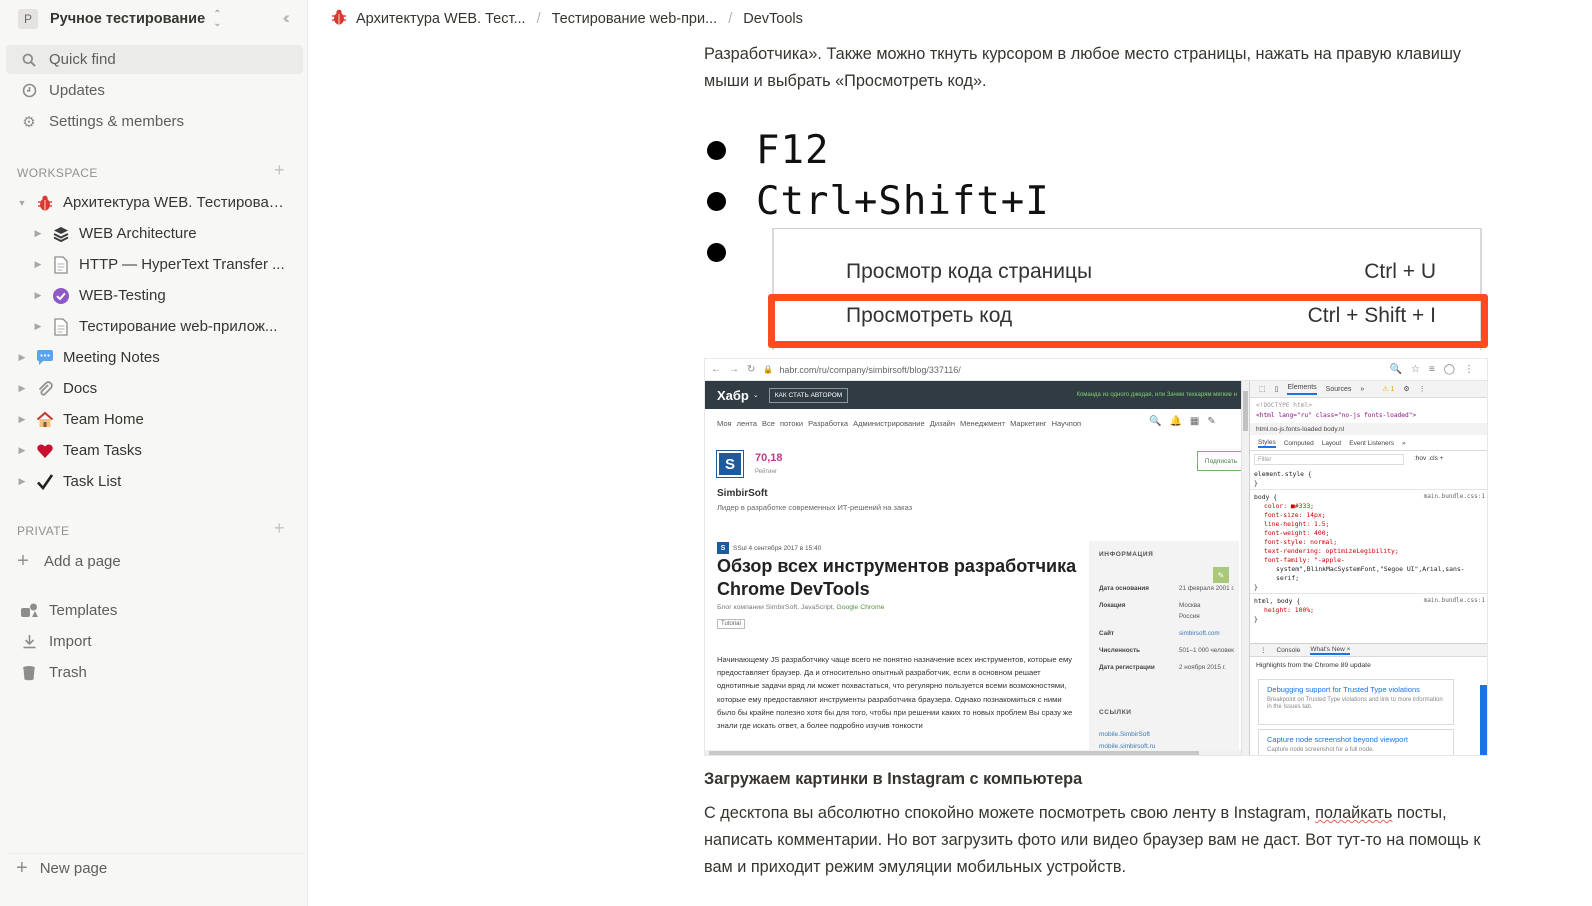 The image size is (1592, 906). I want to click on breadcrumb-item-current: DevTools, so click(773, 19).